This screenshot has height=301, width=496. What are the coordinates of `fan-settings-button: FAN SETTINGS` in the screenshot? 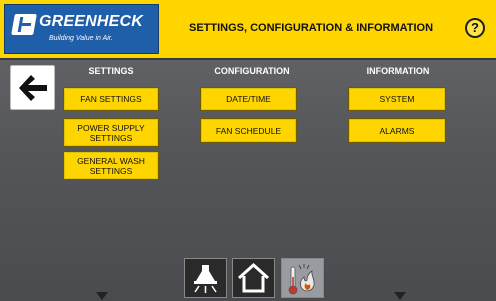 It's located at (111, 99).